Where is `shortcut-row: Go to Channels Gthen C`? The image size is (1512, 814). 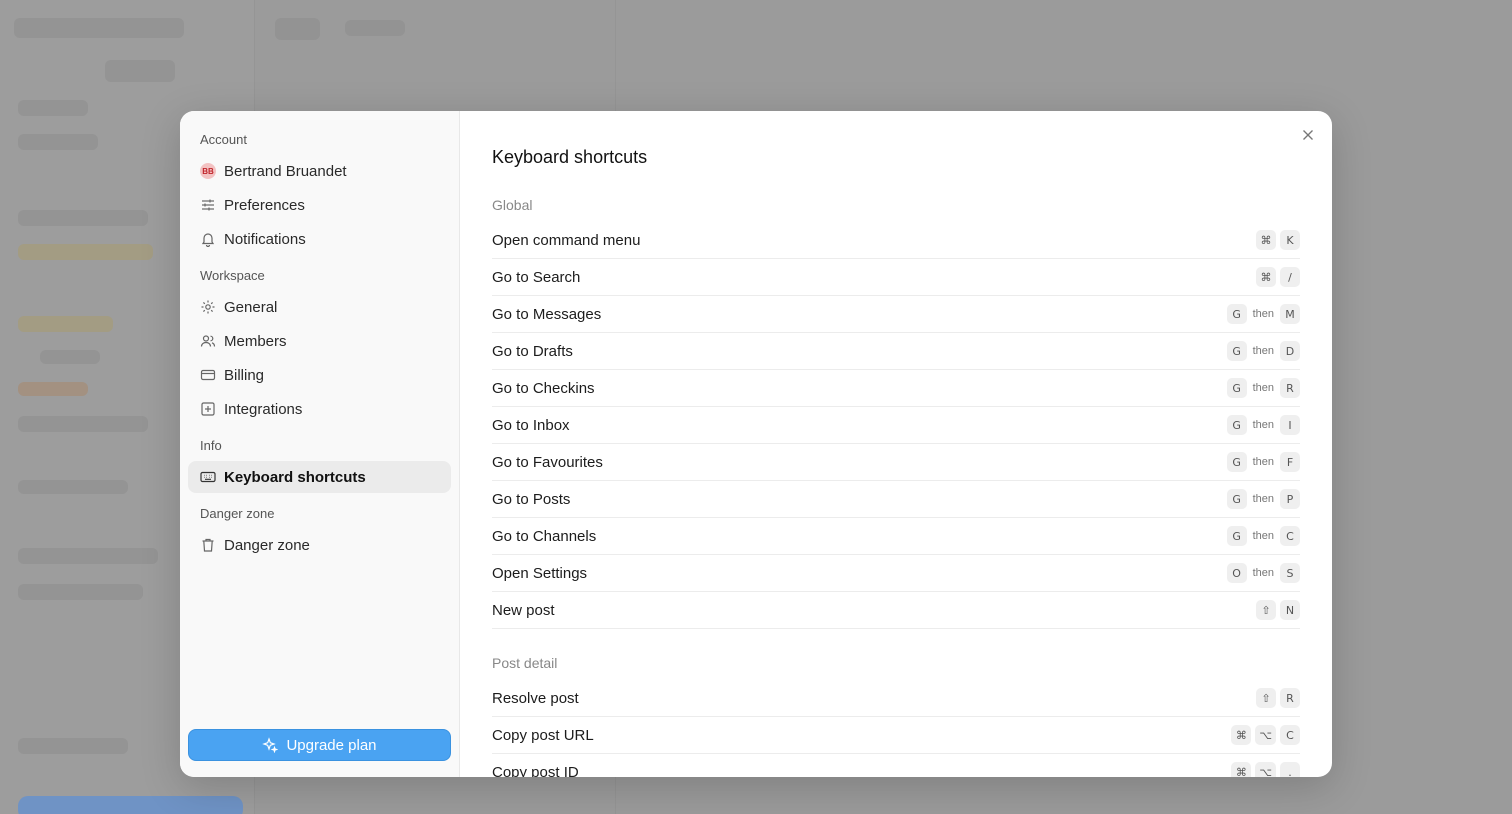 shortcut-row: Go to Channels Gthen C is located at coordinates (896, 536).